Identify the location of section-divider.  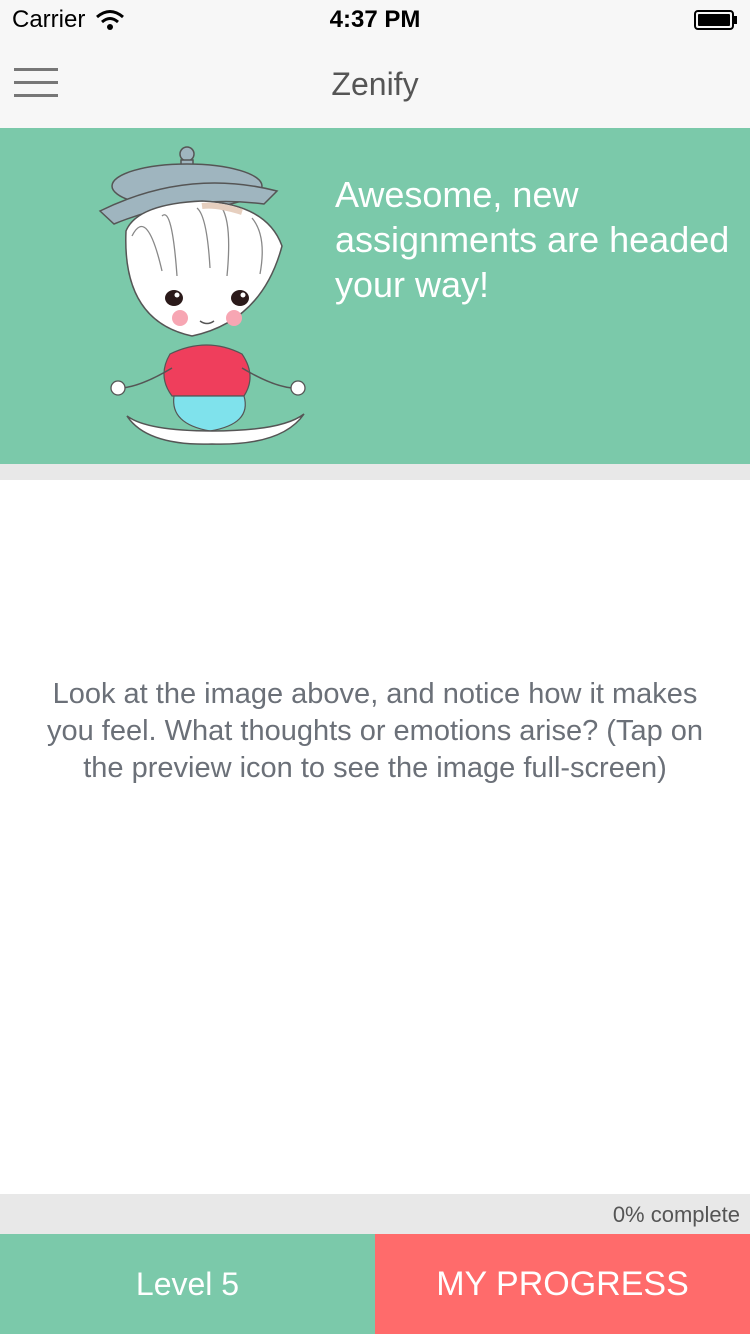
(375, 472).